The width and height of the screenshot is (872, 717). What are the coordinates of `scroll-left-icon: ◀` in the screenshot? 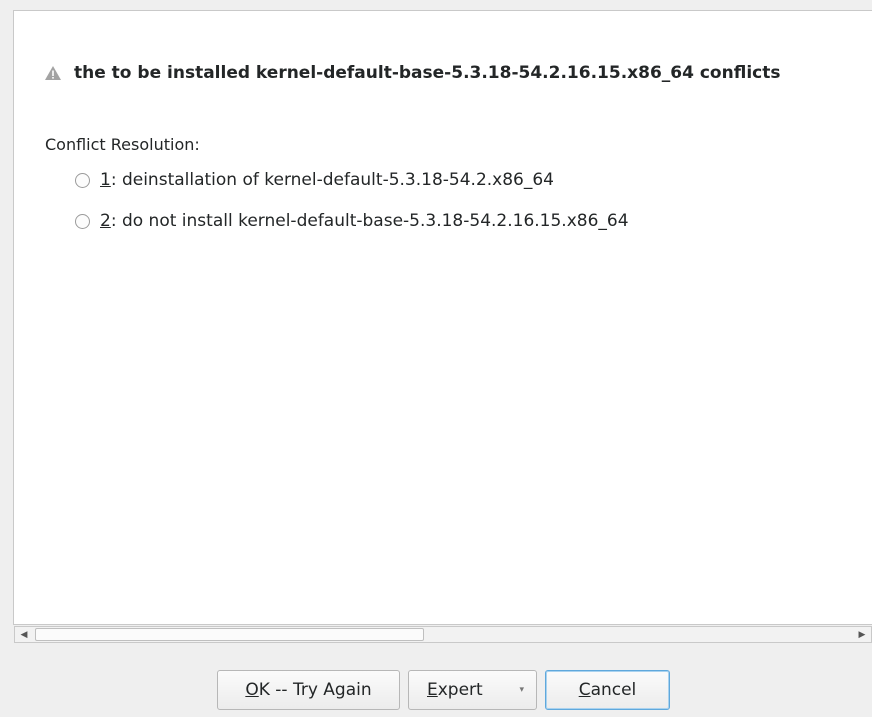 It's located at (24, 634).